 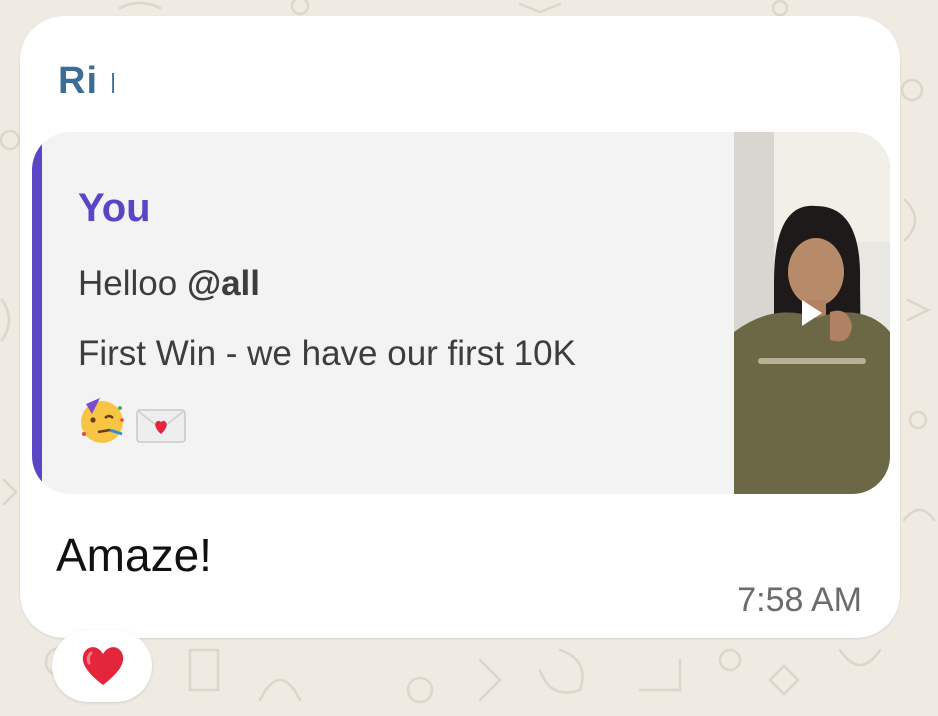 What do you see at coordinates (250, 83) in the screenshot?
I see `redaction-overlay` at bounding box center [250, 83].